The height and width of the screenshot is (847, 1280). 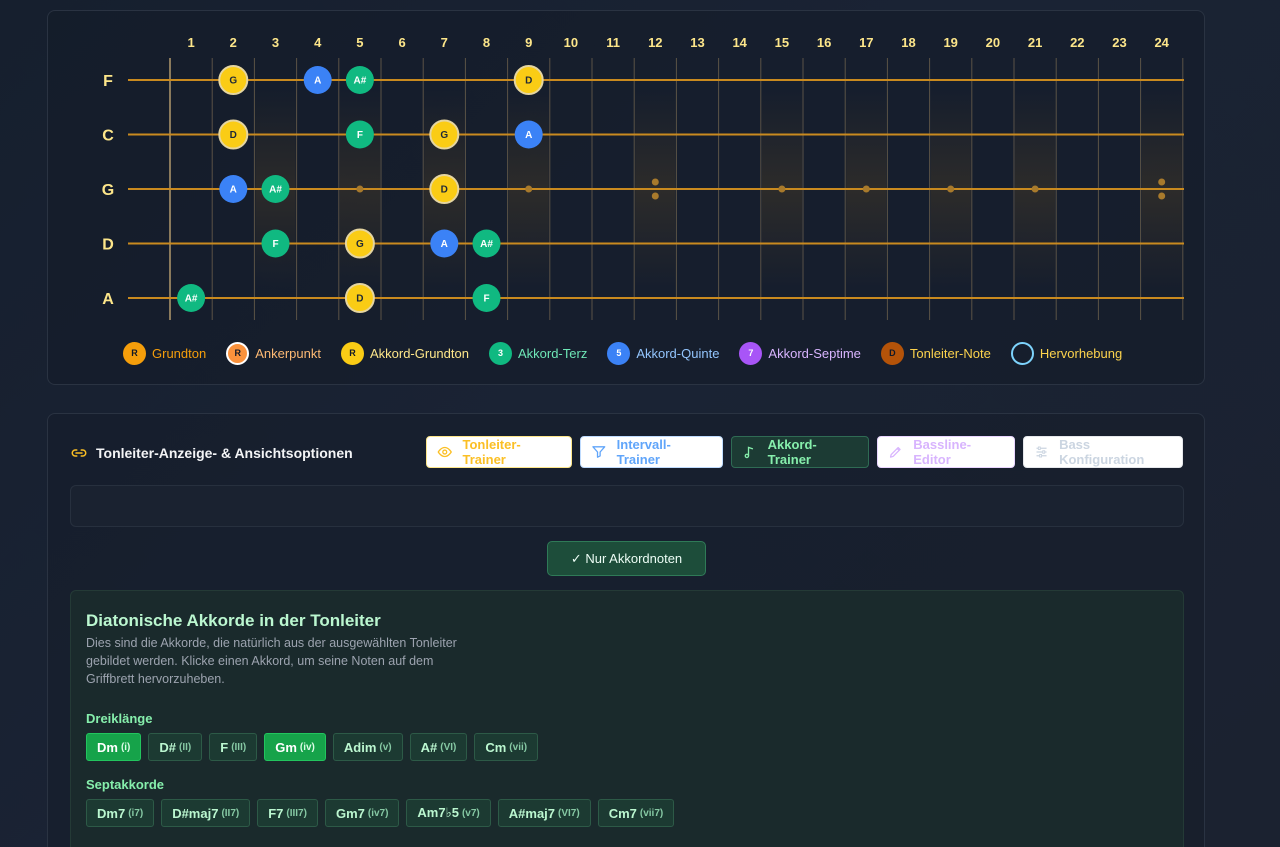 What do you see at coordinates (108, 245) in the screenshot?
I see `string-name: D` at bounding box center [108, 245].